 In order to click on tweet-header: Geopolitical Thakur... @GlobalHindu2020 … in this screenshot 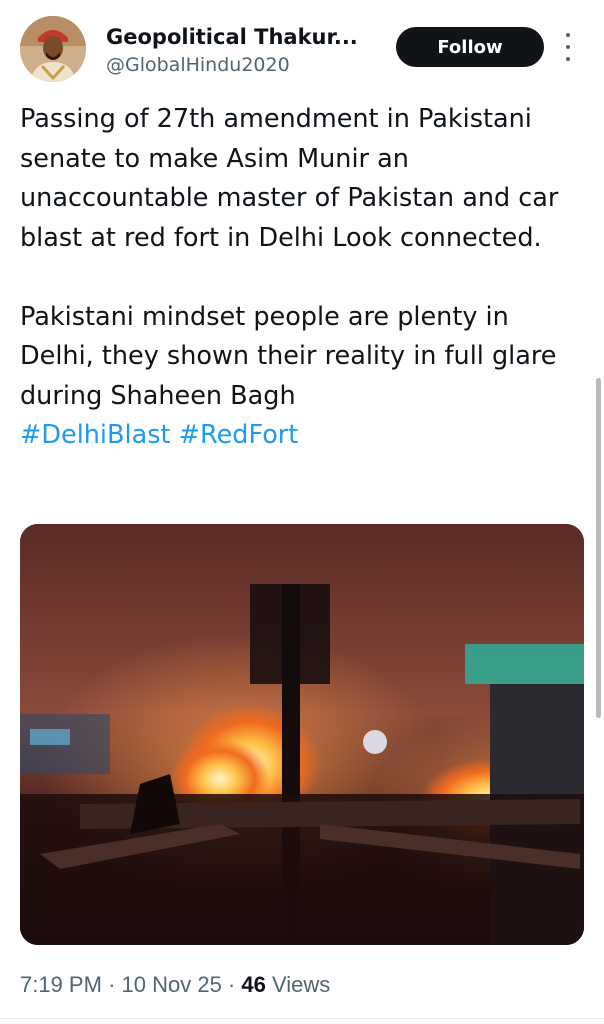, I will do `click(302, 50)`.